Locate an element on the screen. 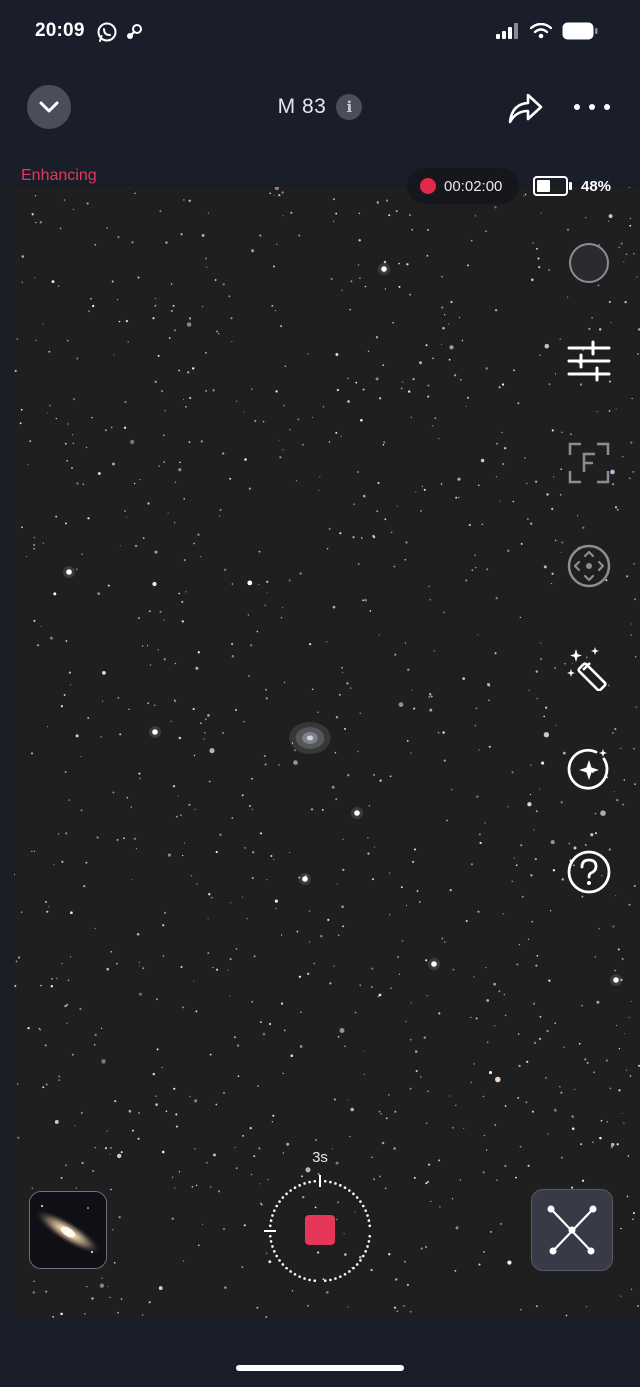 This screenshot has width=640, height=1387. whatsapp-icon is located at coordinates (107, 32).